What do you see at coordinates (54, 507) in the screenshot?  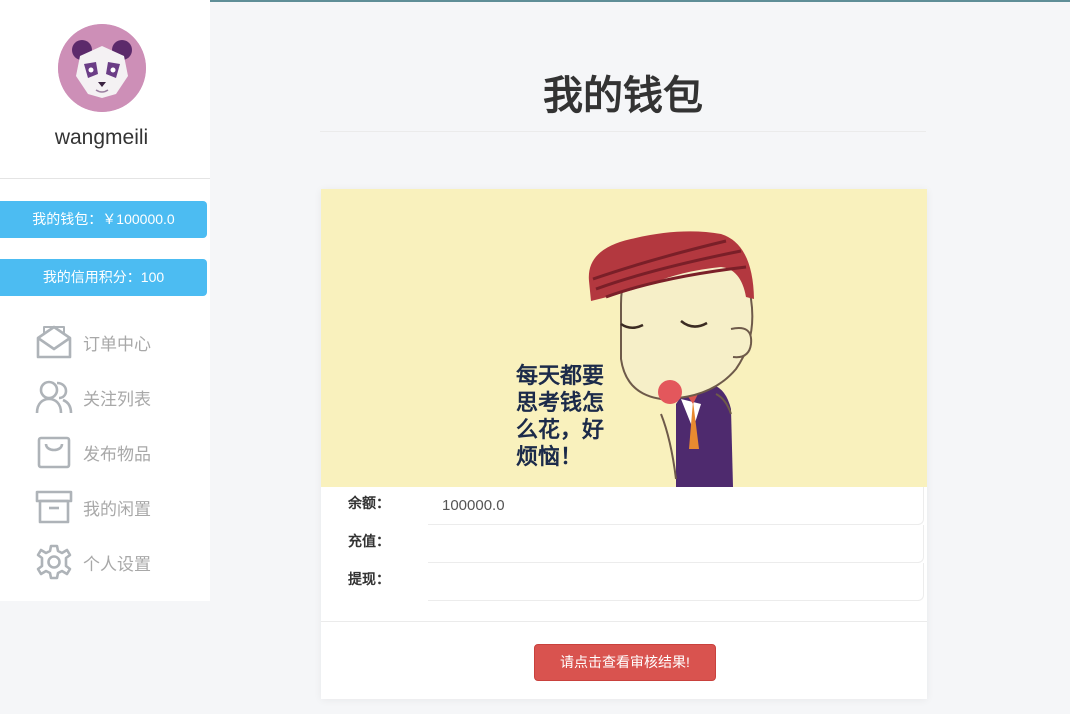 I see `archive-box-icon` at bounding box center [54, 507].